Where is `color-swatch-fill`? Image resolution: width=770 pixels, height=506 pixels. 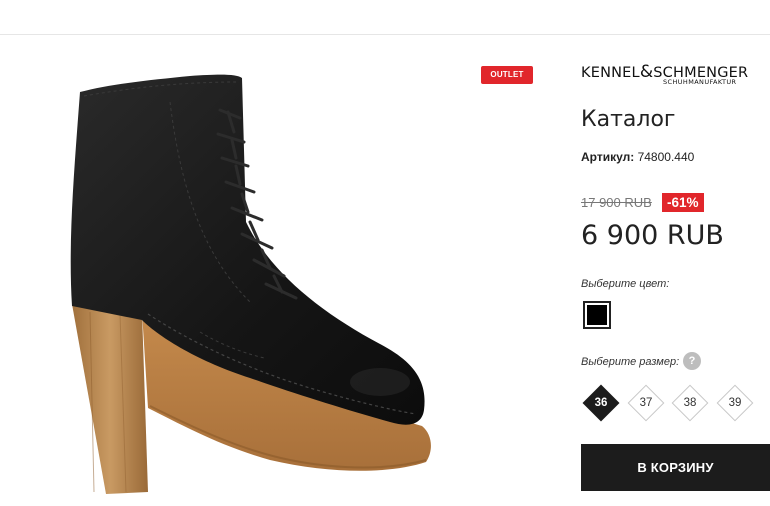 color-swatch-fill is located at coordinates (597, 315).